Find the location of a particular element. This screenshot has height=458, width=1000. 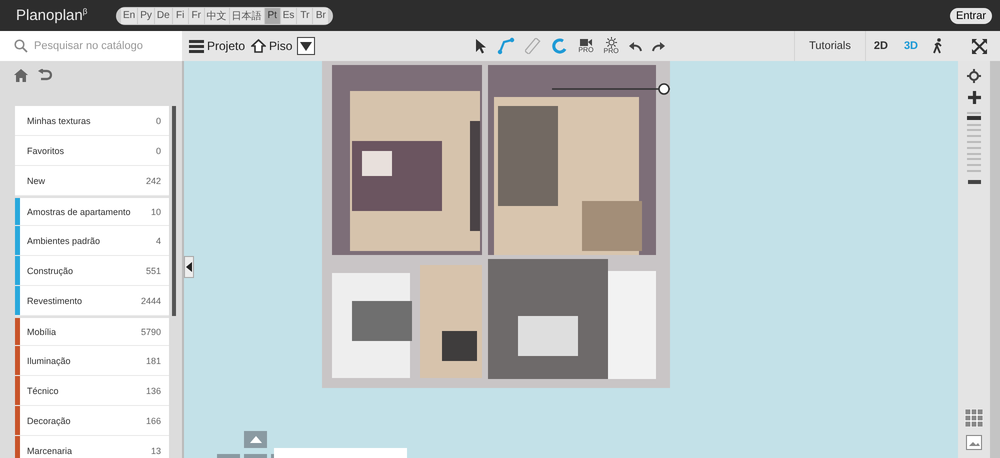

language-tab: 日本語 is located at coordinates (247, 16).